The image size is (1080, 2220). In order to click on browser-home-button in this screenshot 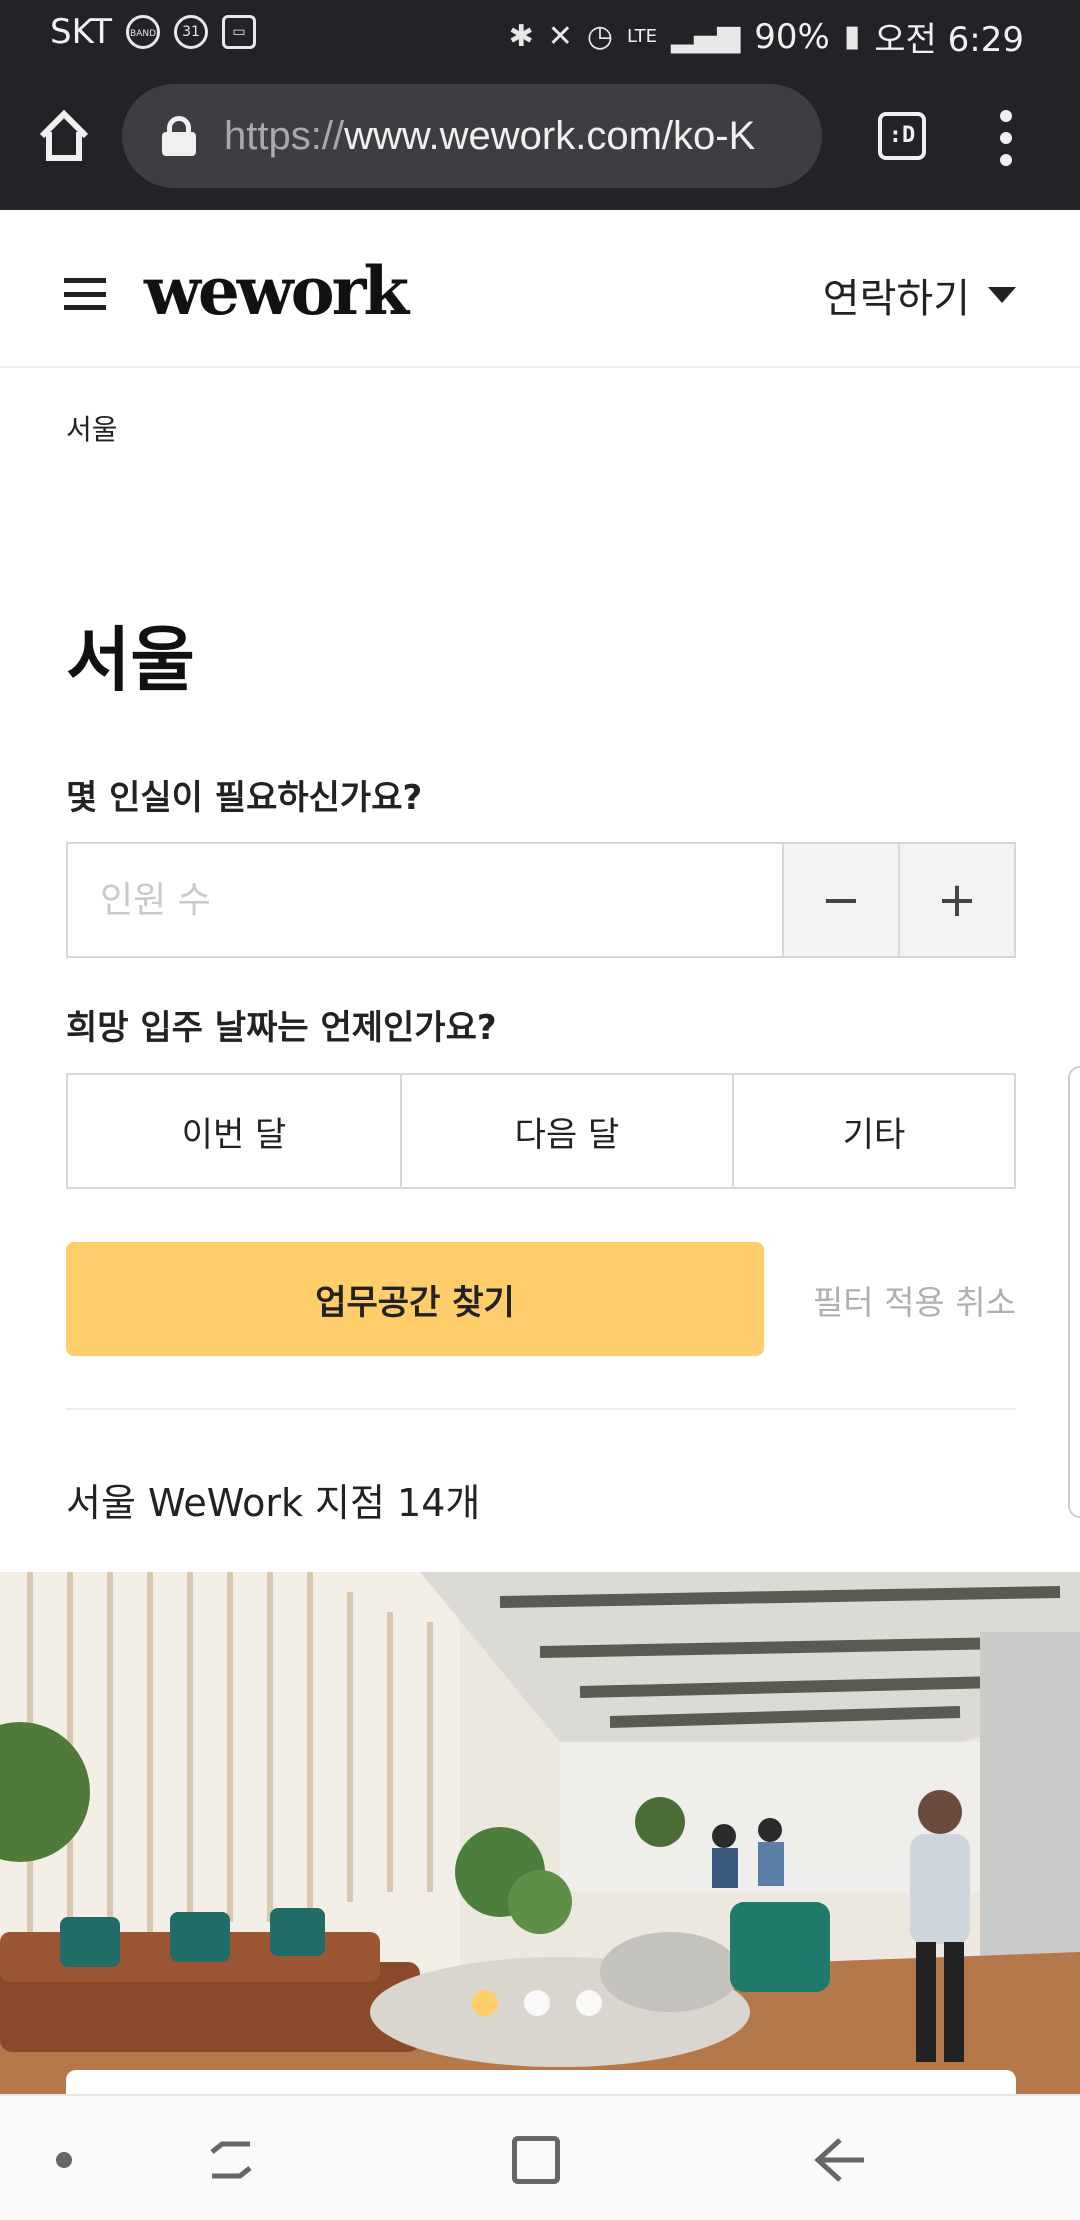, I will do `click(64, 136)`.